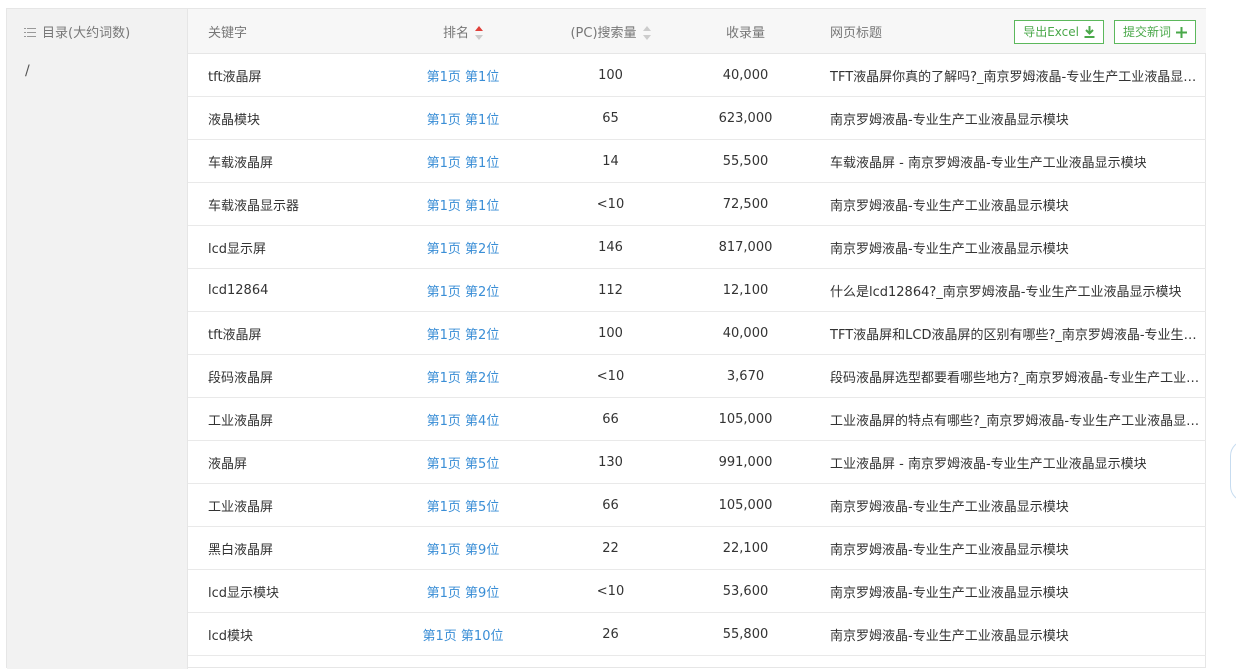  Describe the element at coordinates (697, 505) in the screenshot. I see `table-row: 工业液晶屏 第1页 第5位 66 105,000 南京罗姆液晶-专业生产工业液晶显示模块` at that location.